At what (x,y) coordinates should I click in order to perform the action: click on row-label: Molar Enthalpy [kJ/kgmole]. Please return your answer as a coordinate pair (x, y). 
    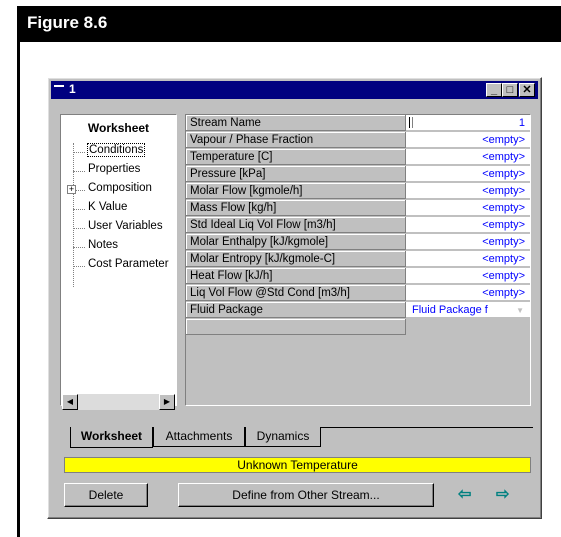
    Looking at the image, I should click on (296, 242).